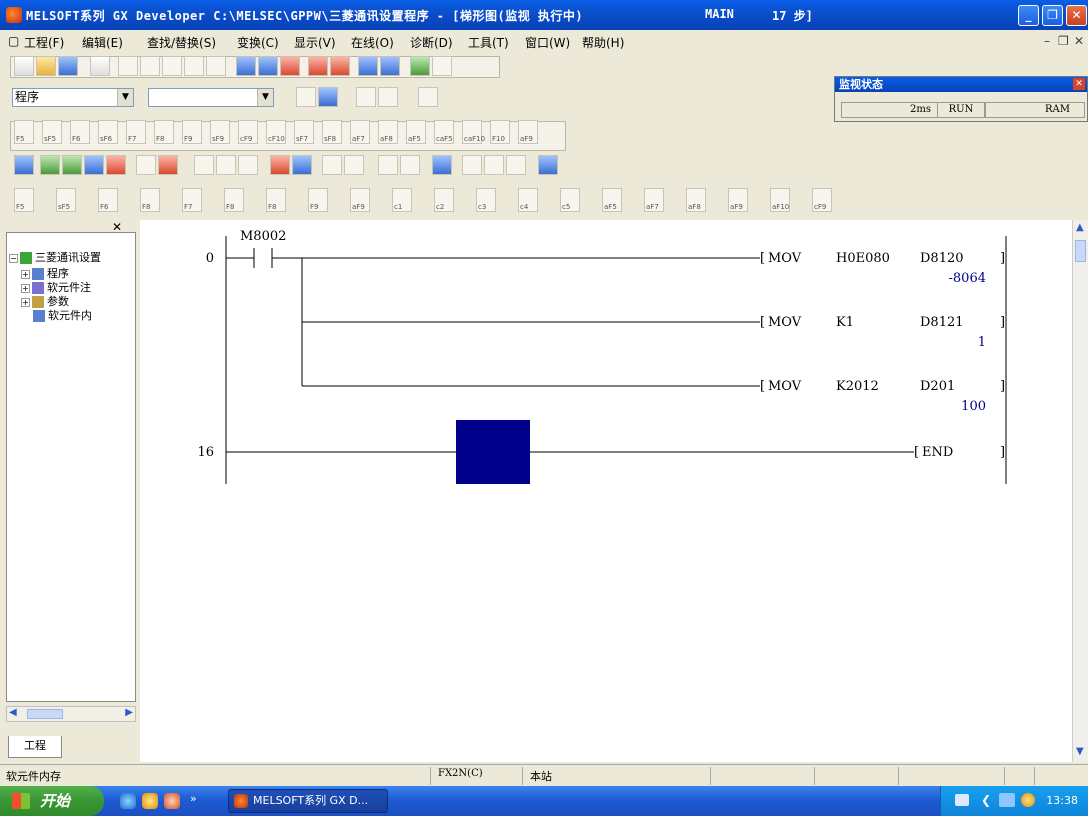 The width and height of the screenshot is (1088, 816). I want to click on monitor-stop-icon, so click(390, 66).